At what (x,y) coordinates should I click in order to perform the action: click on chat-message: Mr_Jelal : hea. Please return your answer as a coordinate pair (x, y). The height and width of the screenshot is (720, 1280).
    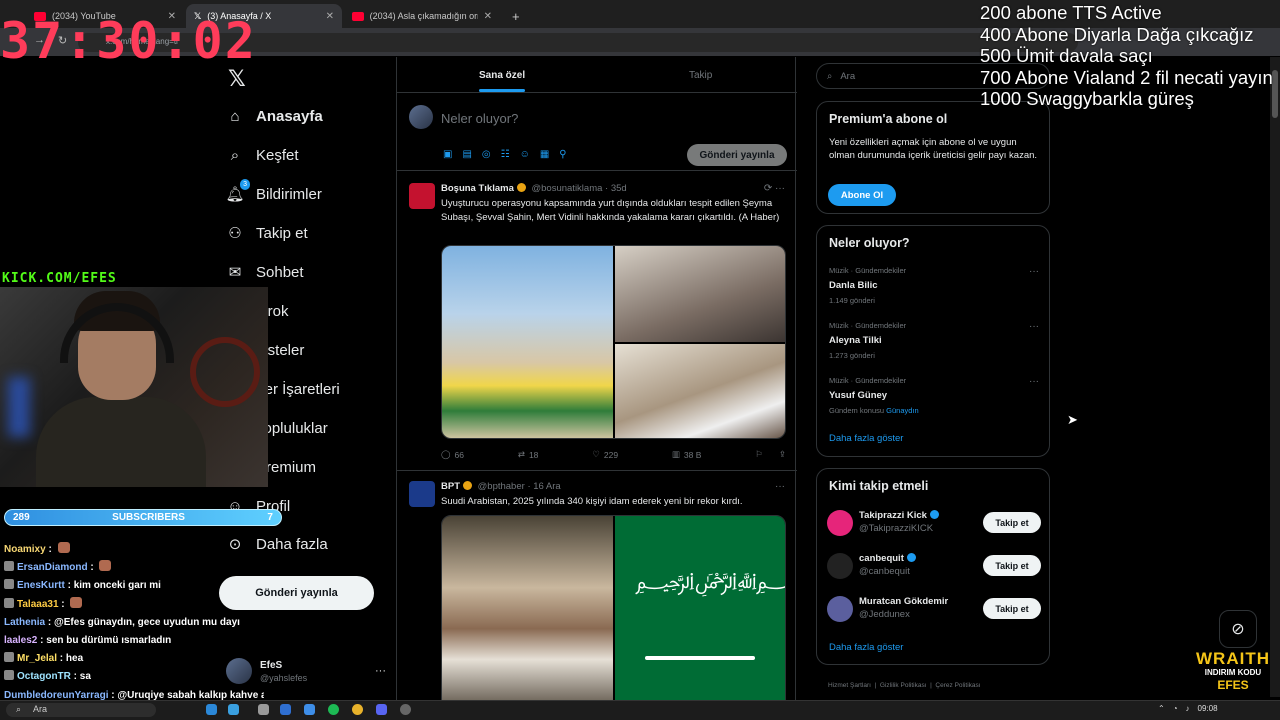
    Looking at the image, I should click on (134, 659).